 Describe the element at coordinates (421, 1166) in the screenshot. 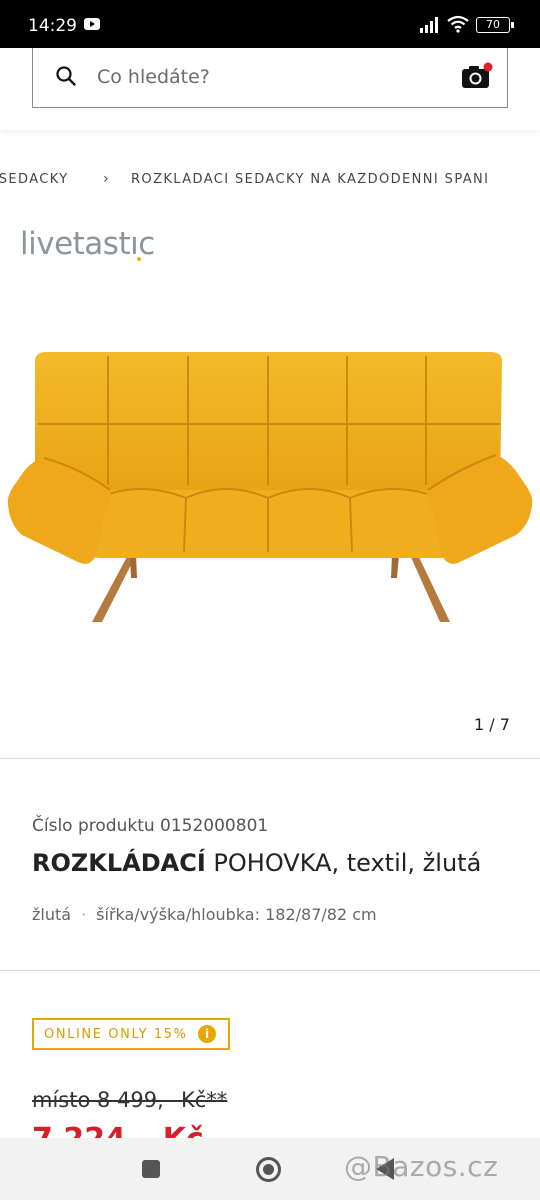

I see `watermark: @Bazos.cz` at that location.